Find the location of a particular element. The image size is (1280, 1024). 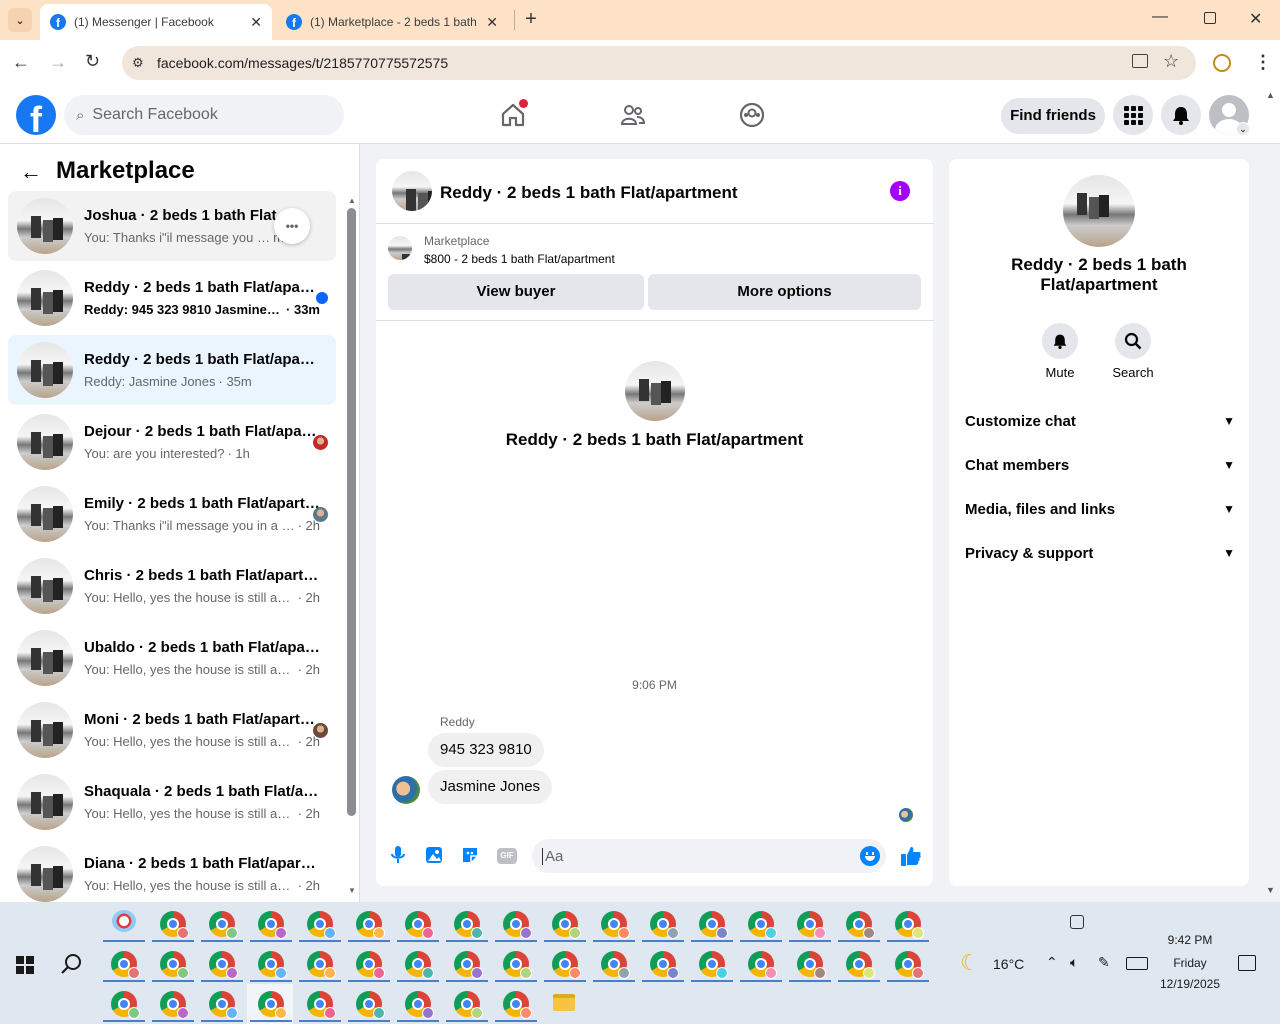

clock-time: 9:42 PM is located at coordinates (1190, 940).